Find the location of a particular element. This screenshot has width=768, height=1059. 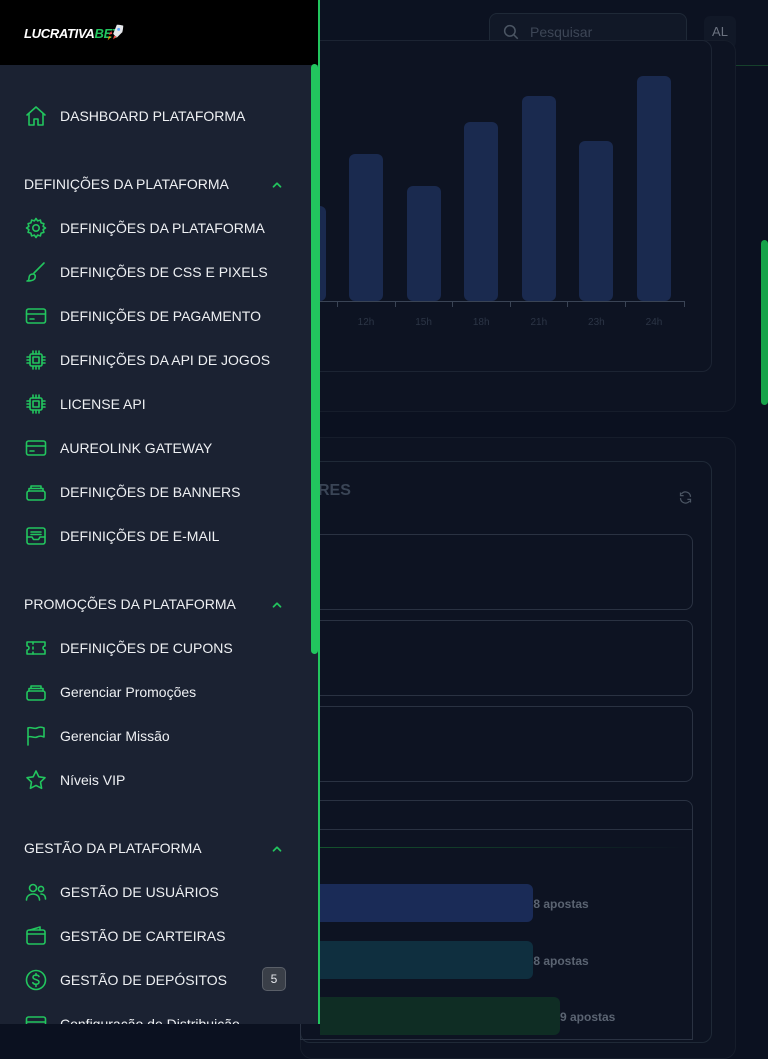

sidebar-item-niveis-vip: Níveis VIP is located at coordinates (74, 780).